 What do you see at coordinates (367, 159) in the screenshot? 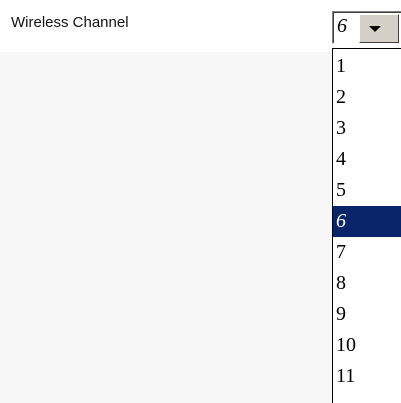
I see `channel-option-4: 4` at bounding box center [367, 159].